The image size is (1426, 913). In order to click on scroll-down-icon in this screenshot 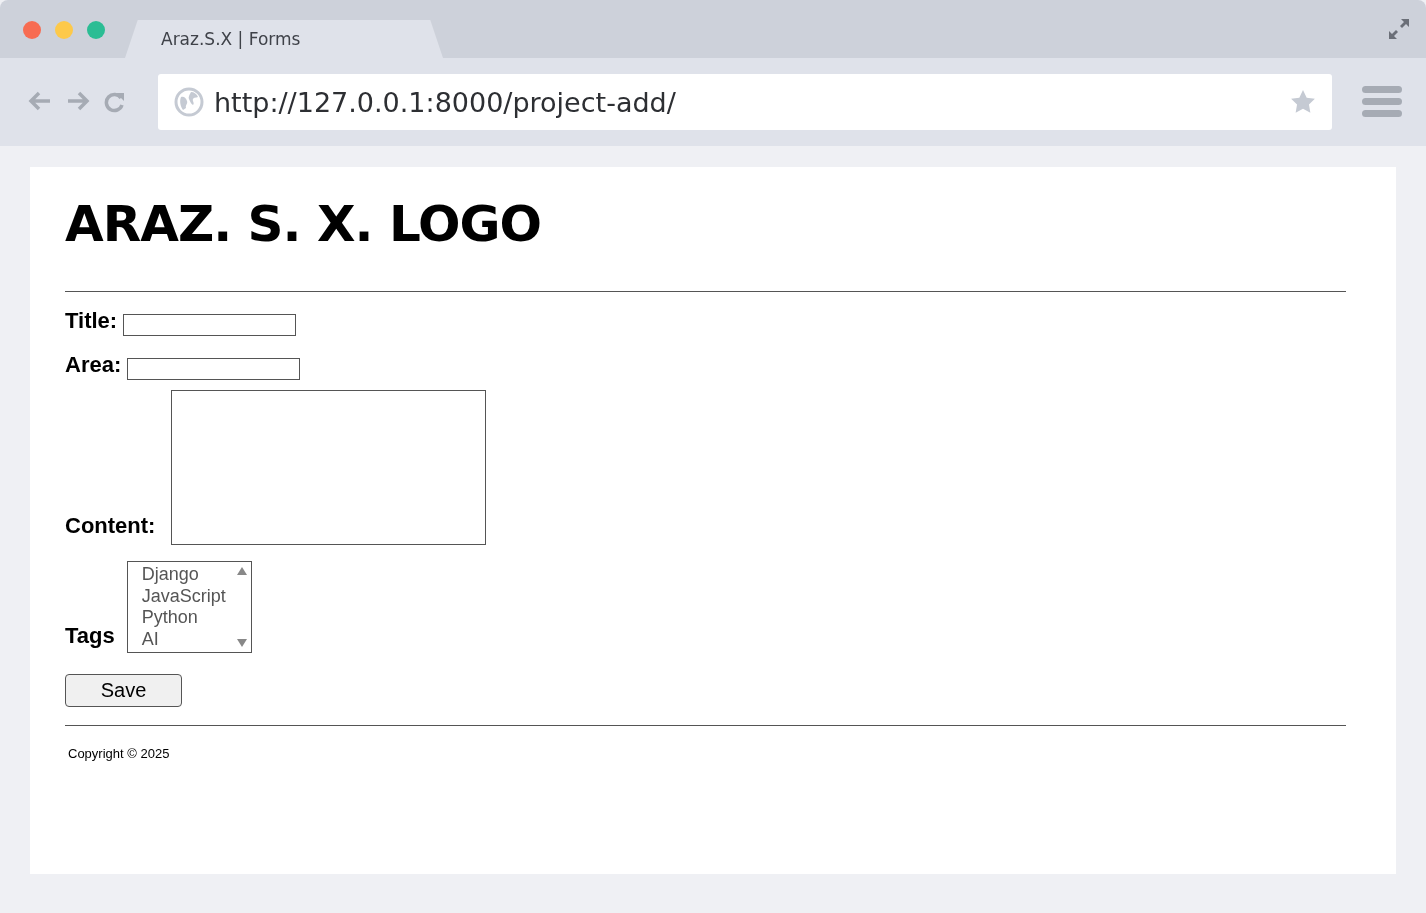, I will do `click(241, 643)`.